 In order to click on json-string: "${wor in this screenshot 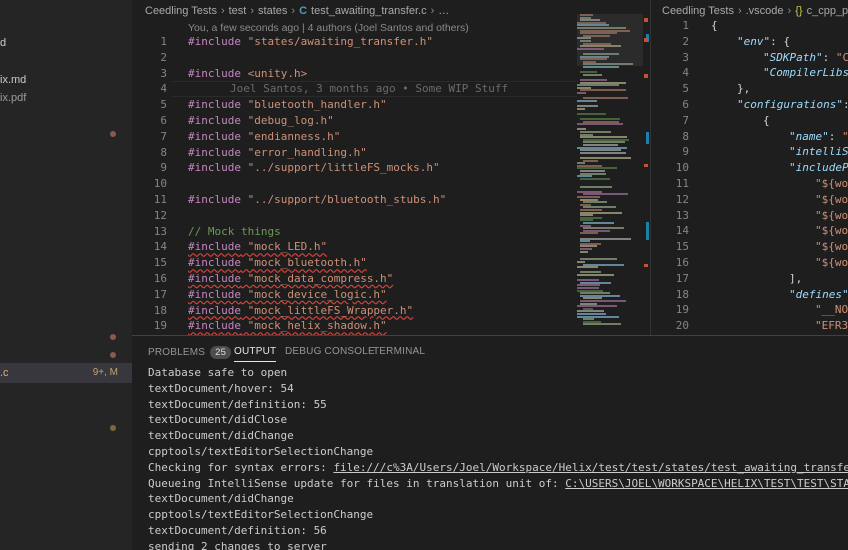, I will do `click(831, 215)`.